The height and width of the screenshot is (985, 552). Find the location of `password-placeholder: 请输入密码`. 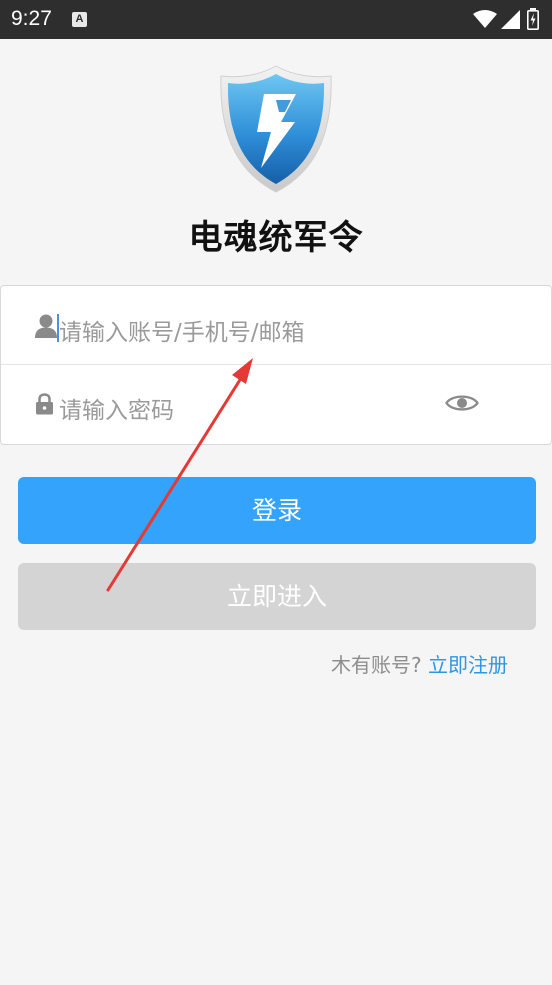

password-placeholder: 请输入密码 is located at coordinates (116, 411).